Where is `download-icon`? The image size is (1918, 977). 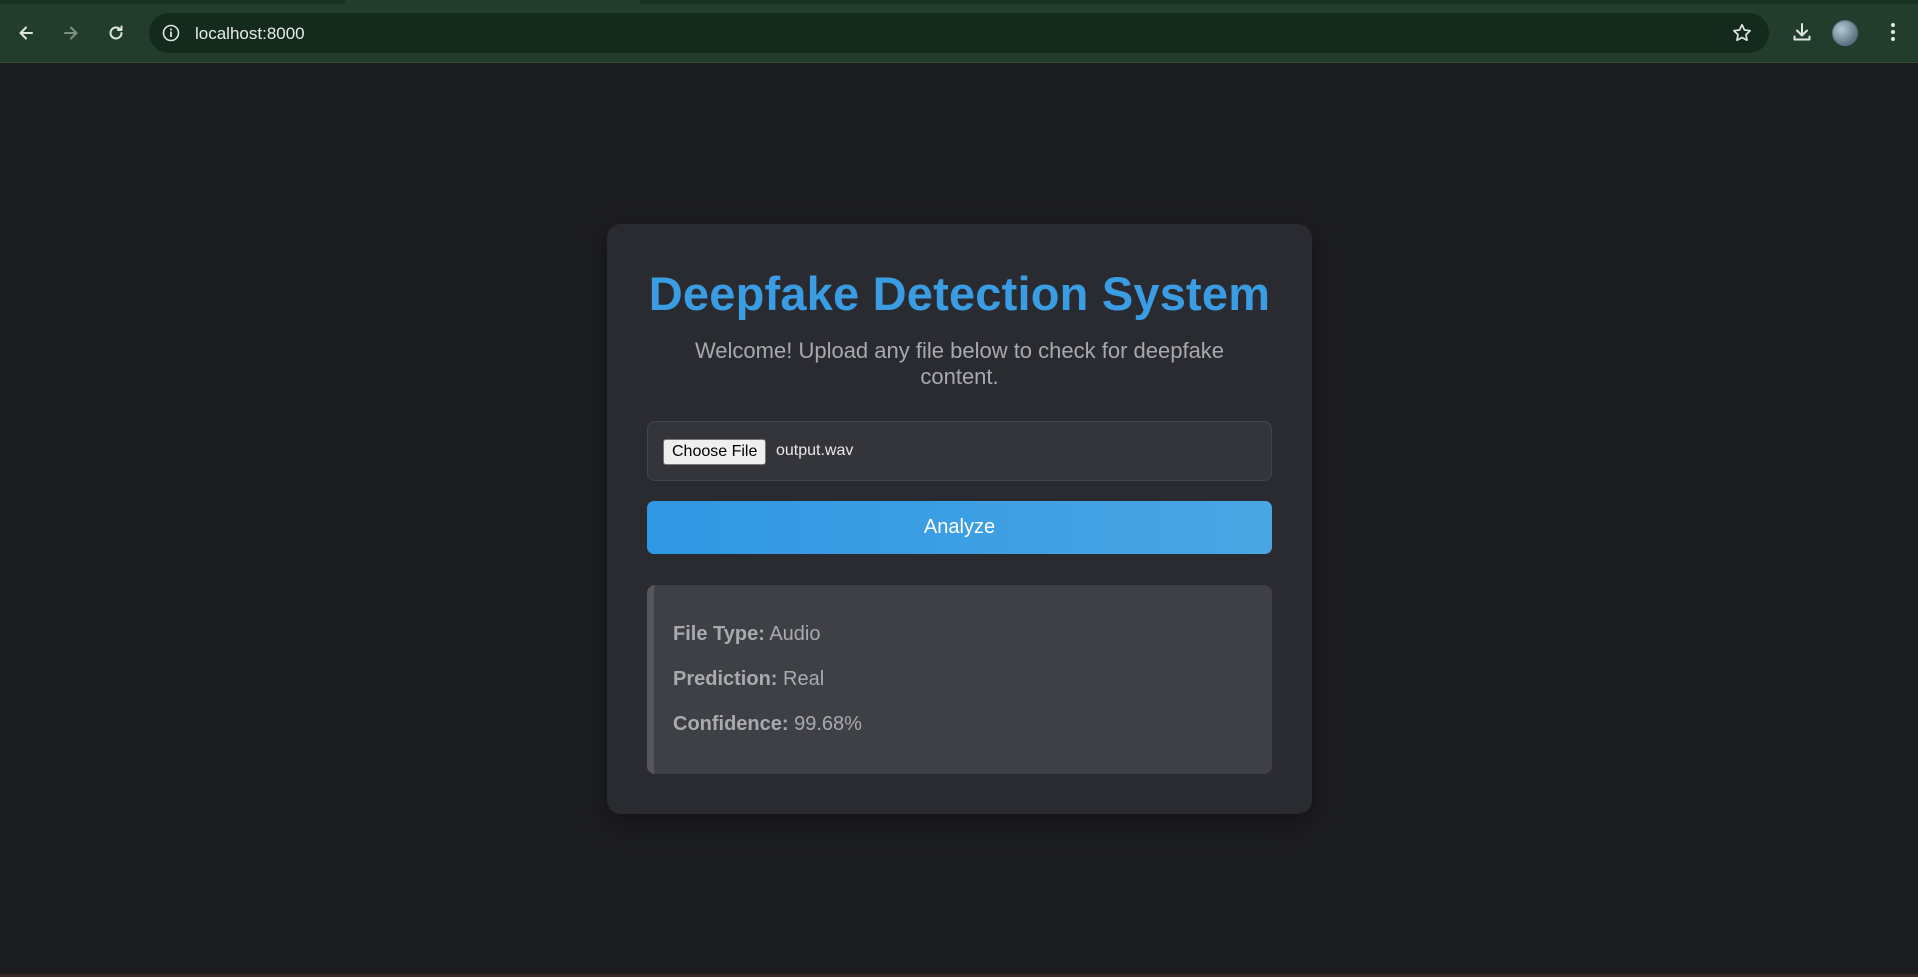 download-icon is located at coordinates (1802, 32).